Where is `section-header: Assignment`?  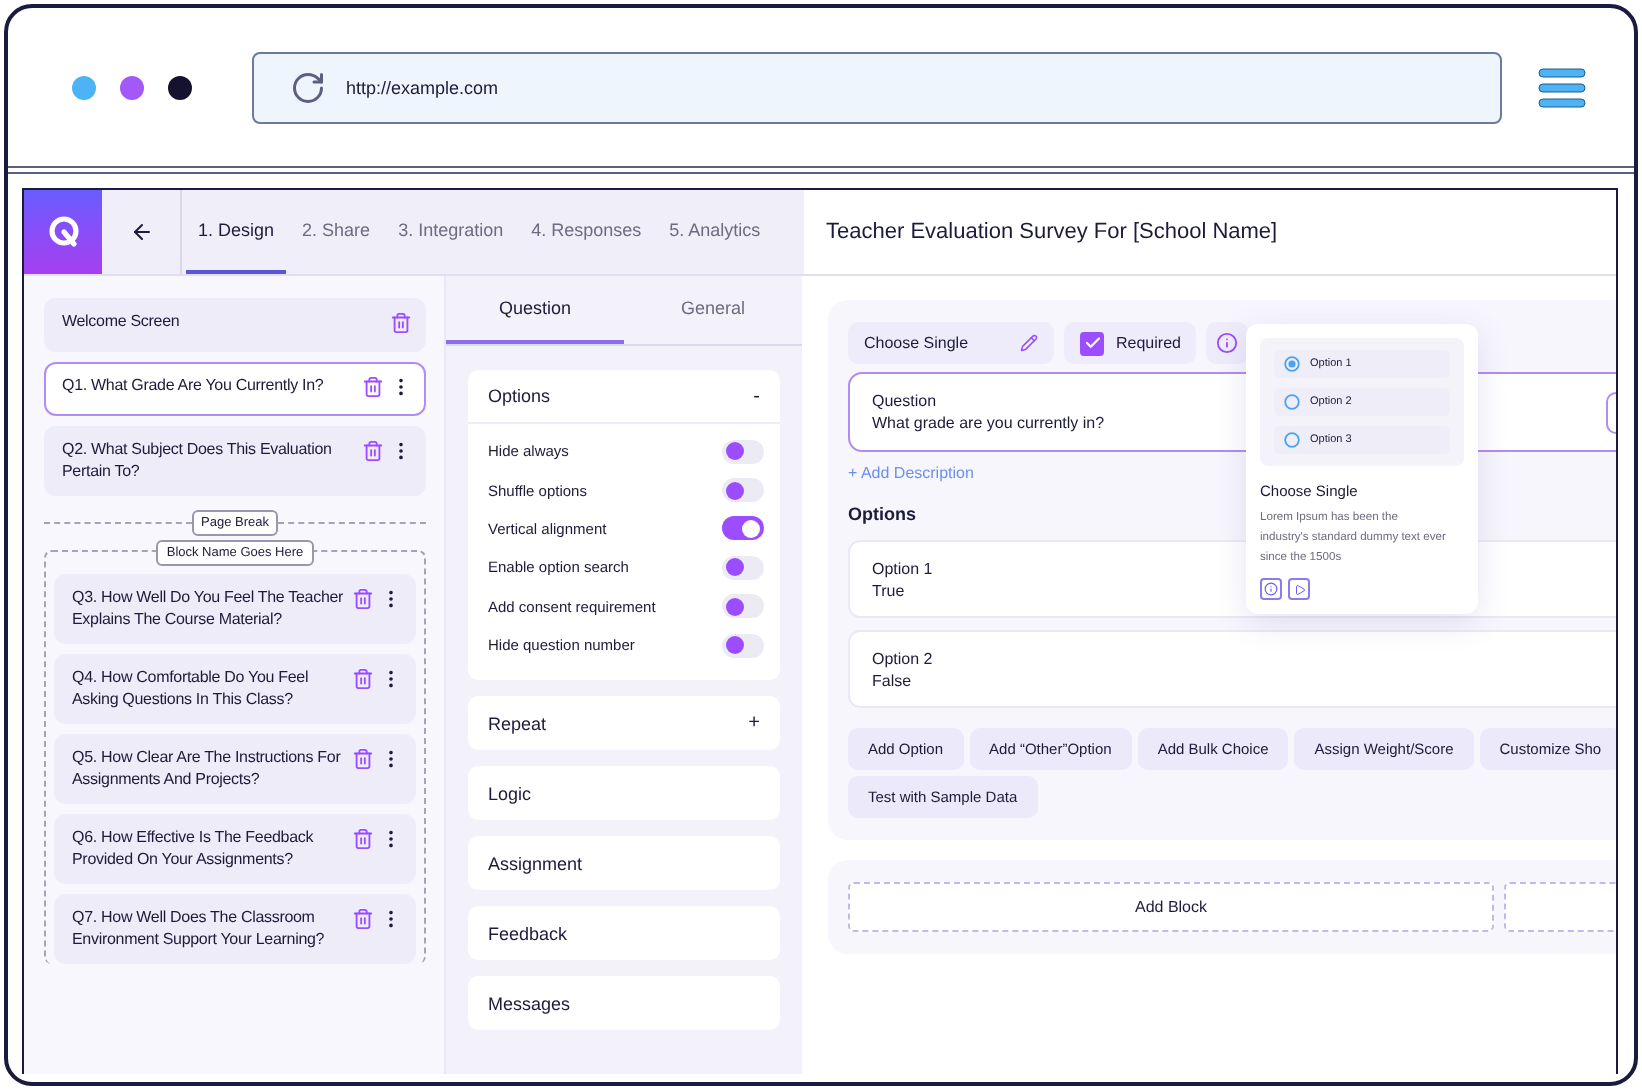 section-header: Assignment is located at coordinates (624, 863).